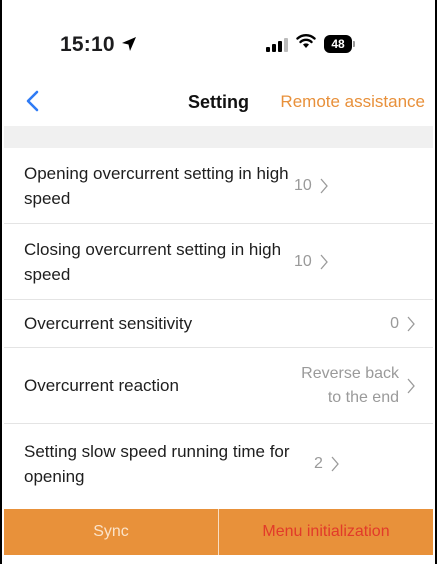 Image resolution: width=439 pixels, height=564 pixels. I want to click on footer-action-bar: Sync Menu initialization, so click(218, 532).